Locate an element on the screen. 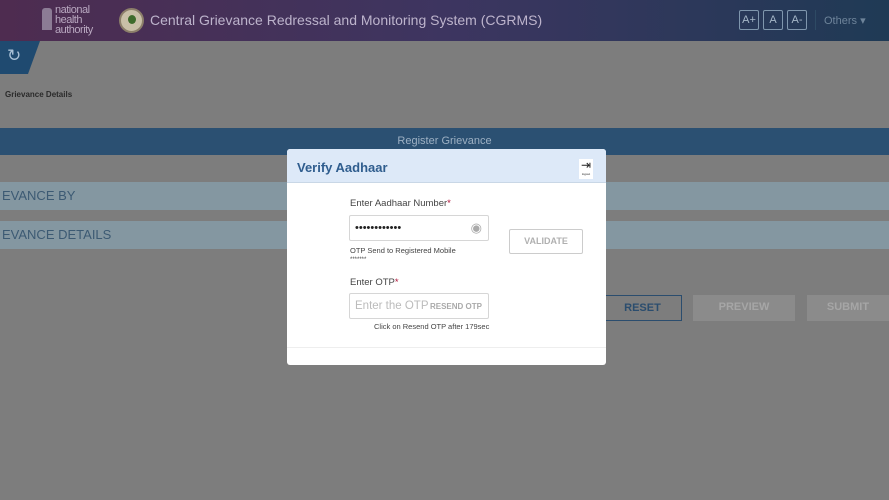  preview-button: PREVIEW is located at coordinates (744, 308).